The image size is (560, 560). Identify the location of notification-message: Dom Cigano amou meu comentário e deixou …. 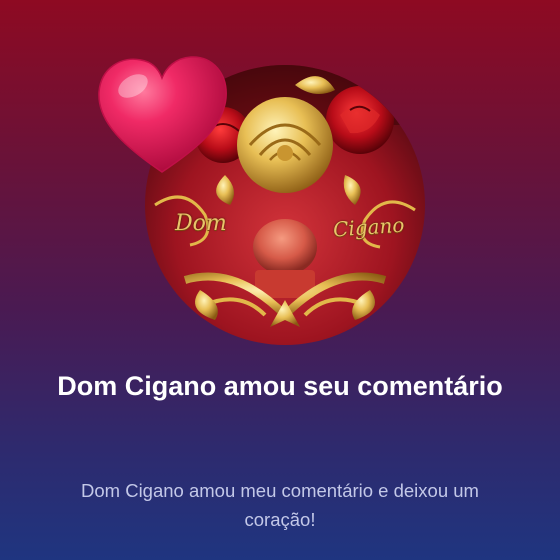
(280, 505).